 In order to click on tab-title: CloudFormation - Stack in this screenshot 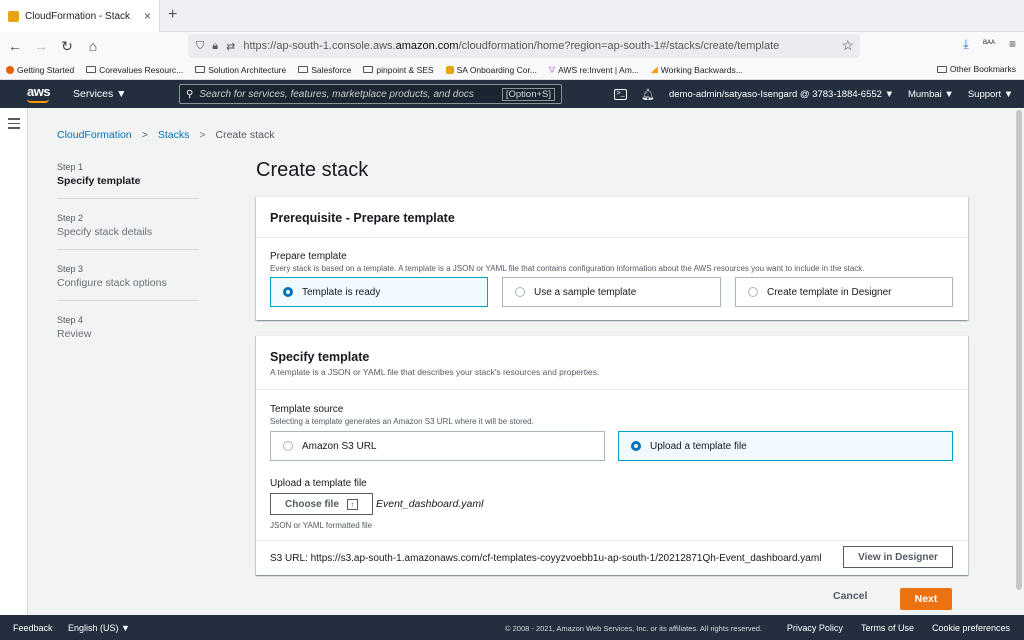, I will do `click(78, 16)`.